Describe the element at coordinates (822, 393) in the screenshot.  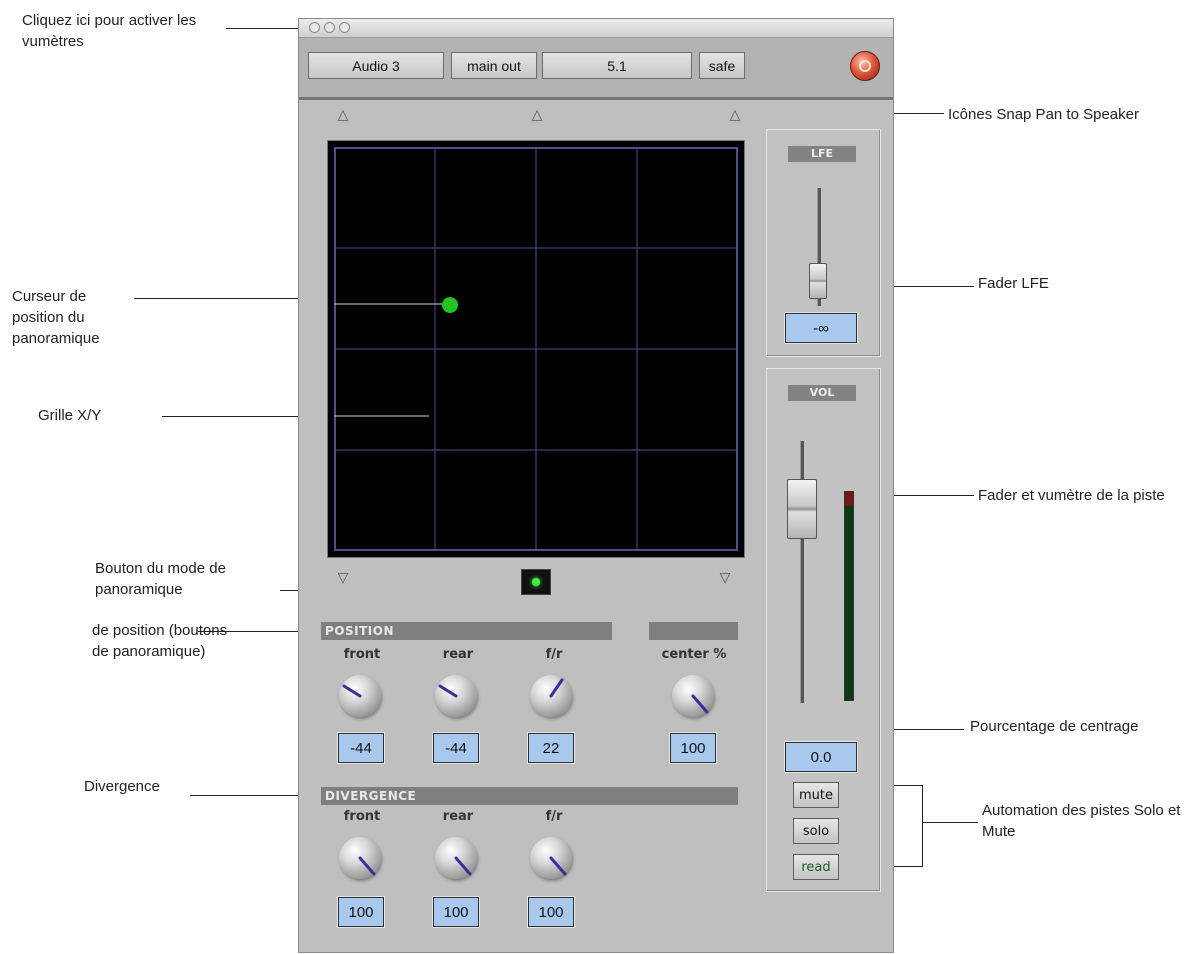
I see `vol-title: VOL` at that location.